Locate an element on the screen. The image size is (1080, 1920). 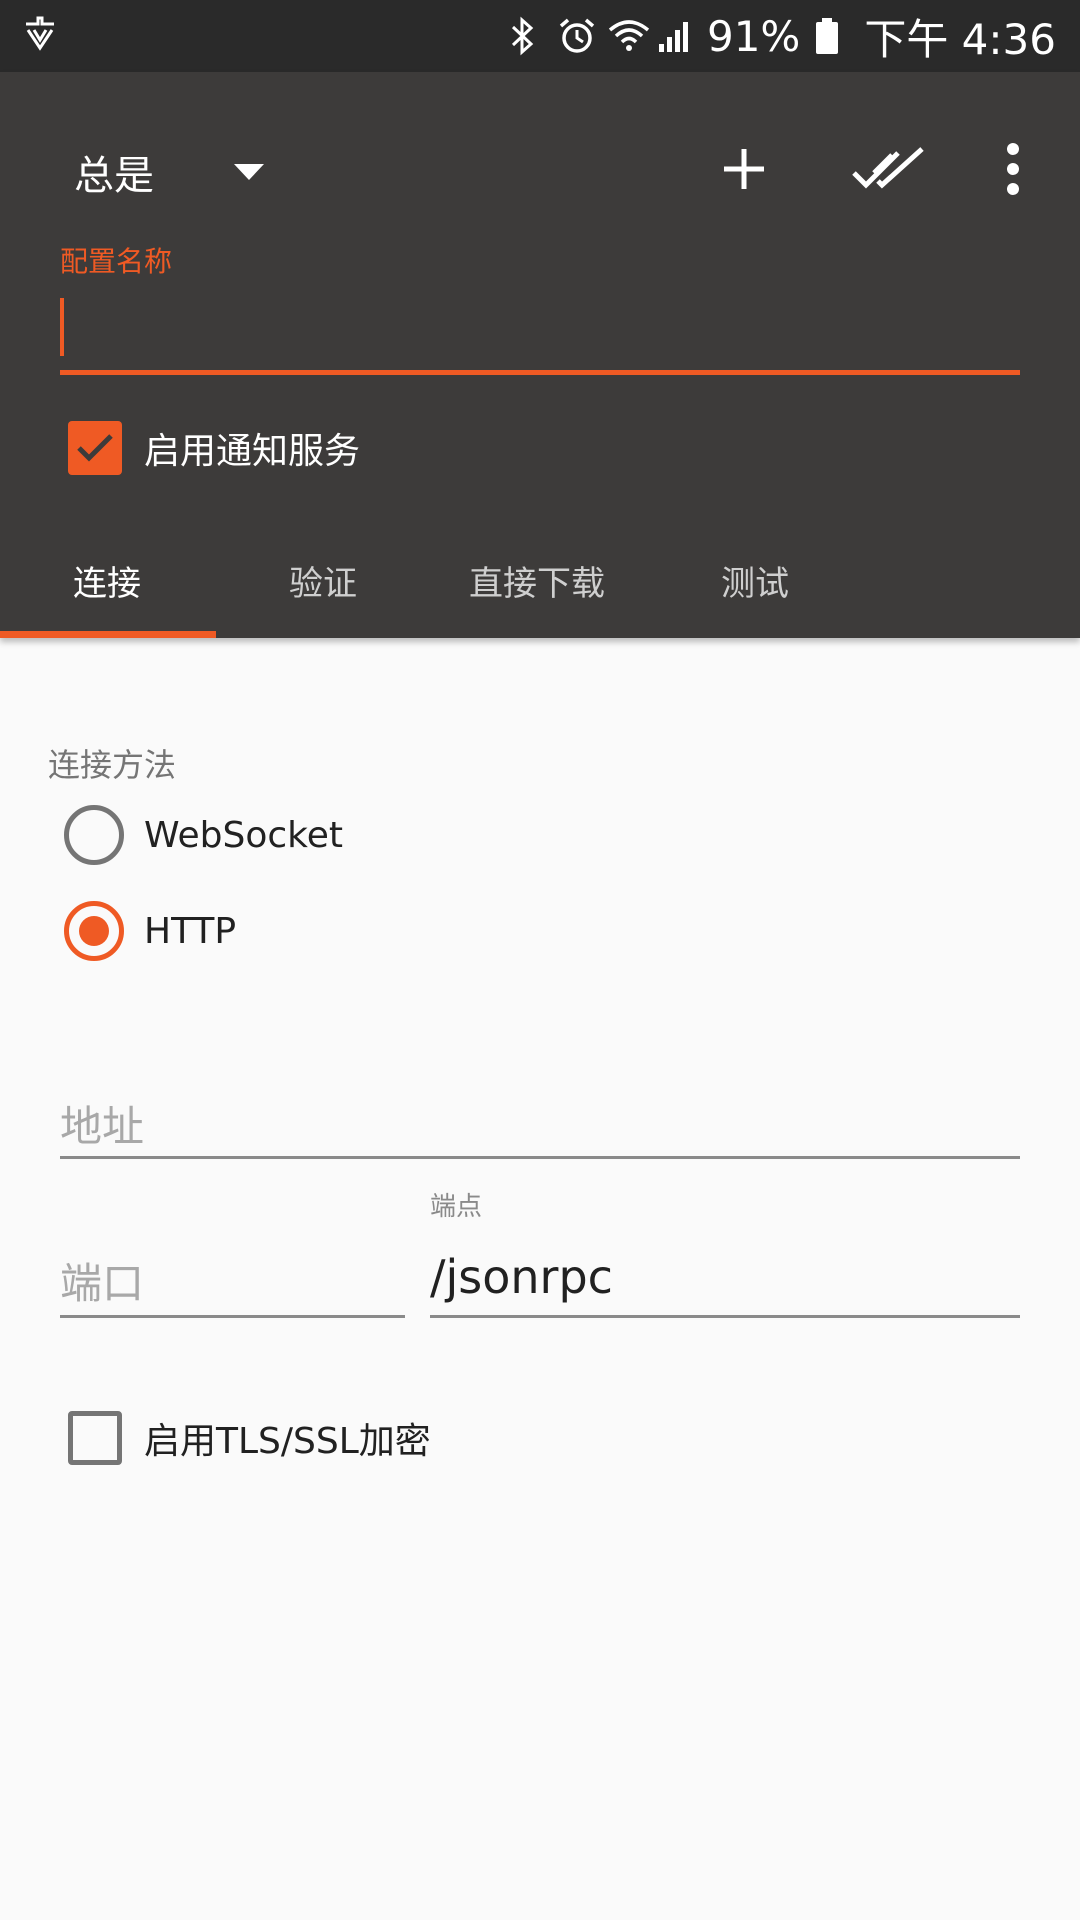
tab-connection: 连接 is located at coordinates (107, 597).